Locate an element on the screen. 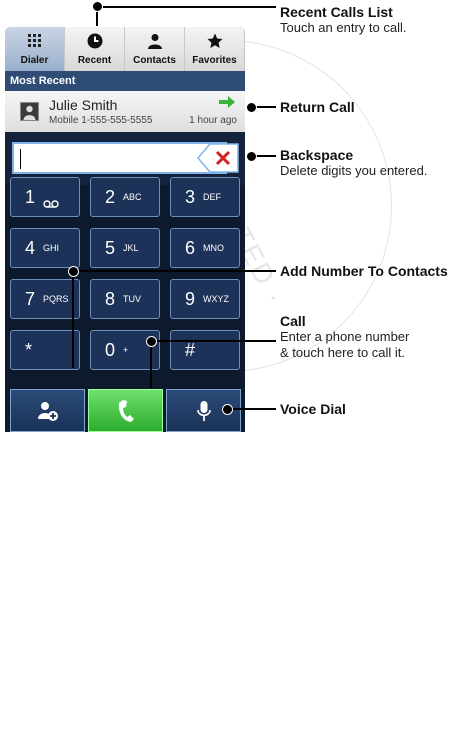 The width and height of the screenshot is (470, 740). callout-title: Voice Dial is located at coordinates (313, 409).